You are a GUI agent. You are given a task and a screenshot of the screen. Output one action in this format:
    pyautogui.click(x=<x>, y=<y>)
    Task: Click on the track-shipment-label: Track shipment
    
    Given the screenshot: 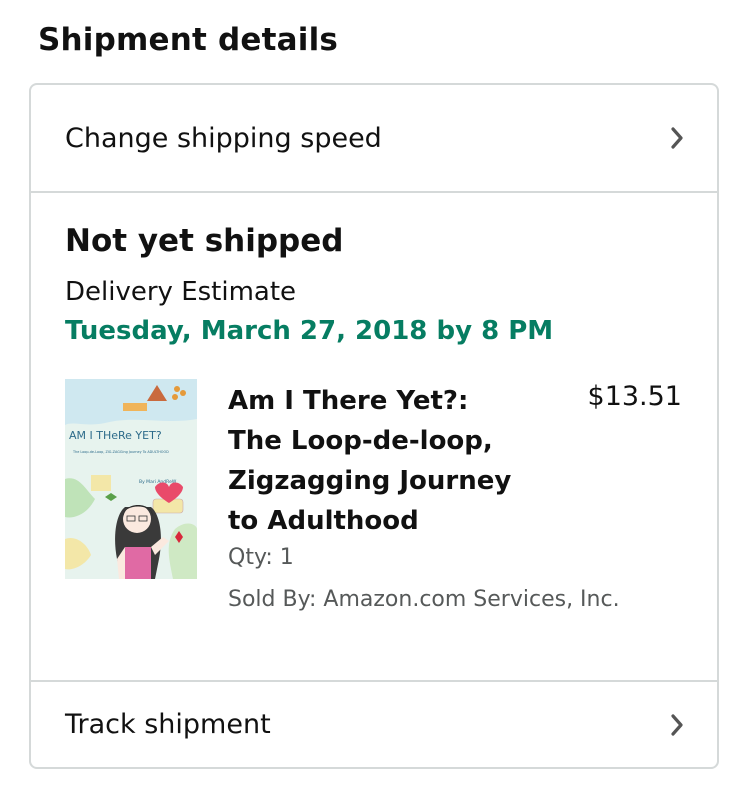 What is the action you would take?
    pyautogui.click(x=168, y=724)
    